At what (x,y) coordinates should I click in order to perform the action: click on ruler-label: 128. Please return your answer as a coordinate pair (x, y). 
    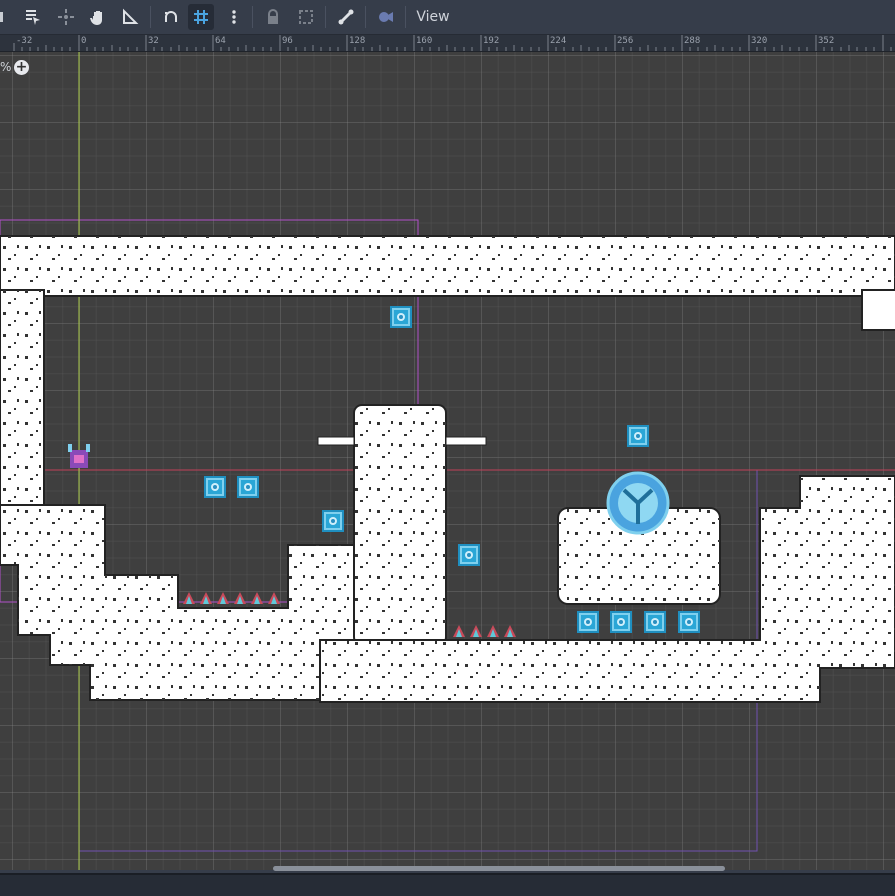
    Looking at the image, I should click on (357, 41).